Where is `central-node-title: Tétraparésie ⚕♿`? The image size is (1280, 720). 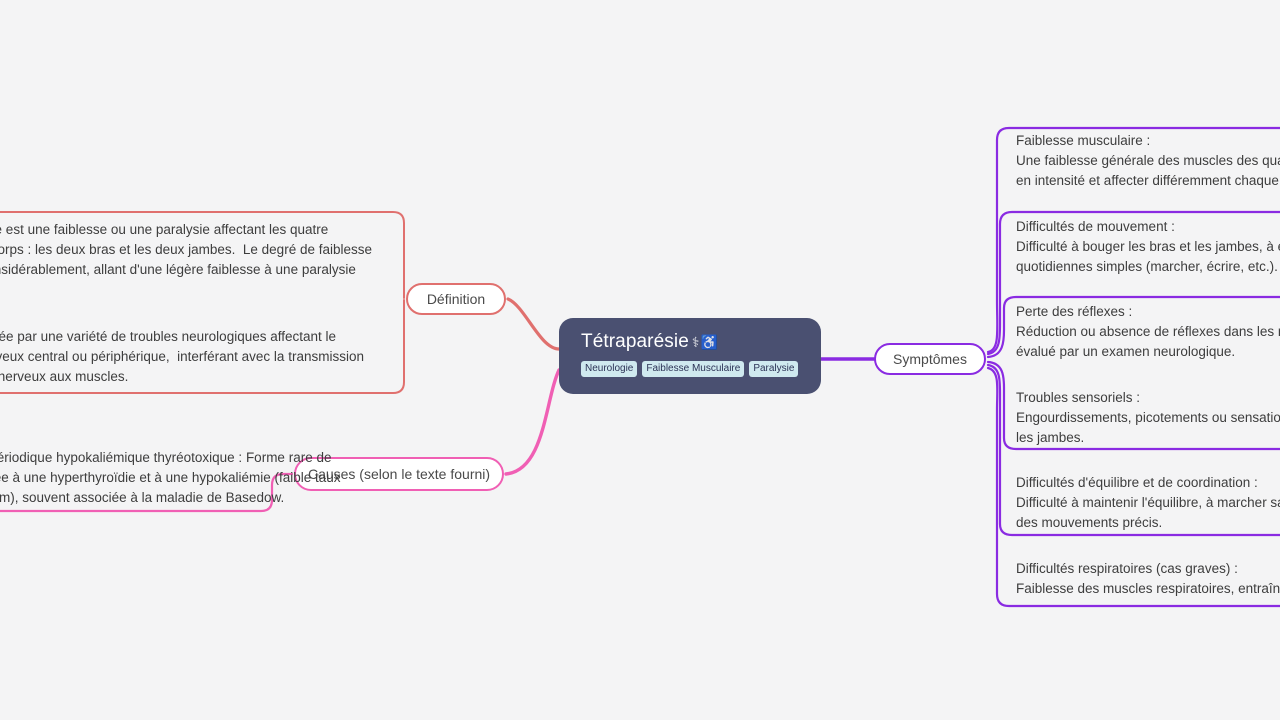
central-node-title: Tétraparésie ⚕♿ is located at coordinates (691, 342).